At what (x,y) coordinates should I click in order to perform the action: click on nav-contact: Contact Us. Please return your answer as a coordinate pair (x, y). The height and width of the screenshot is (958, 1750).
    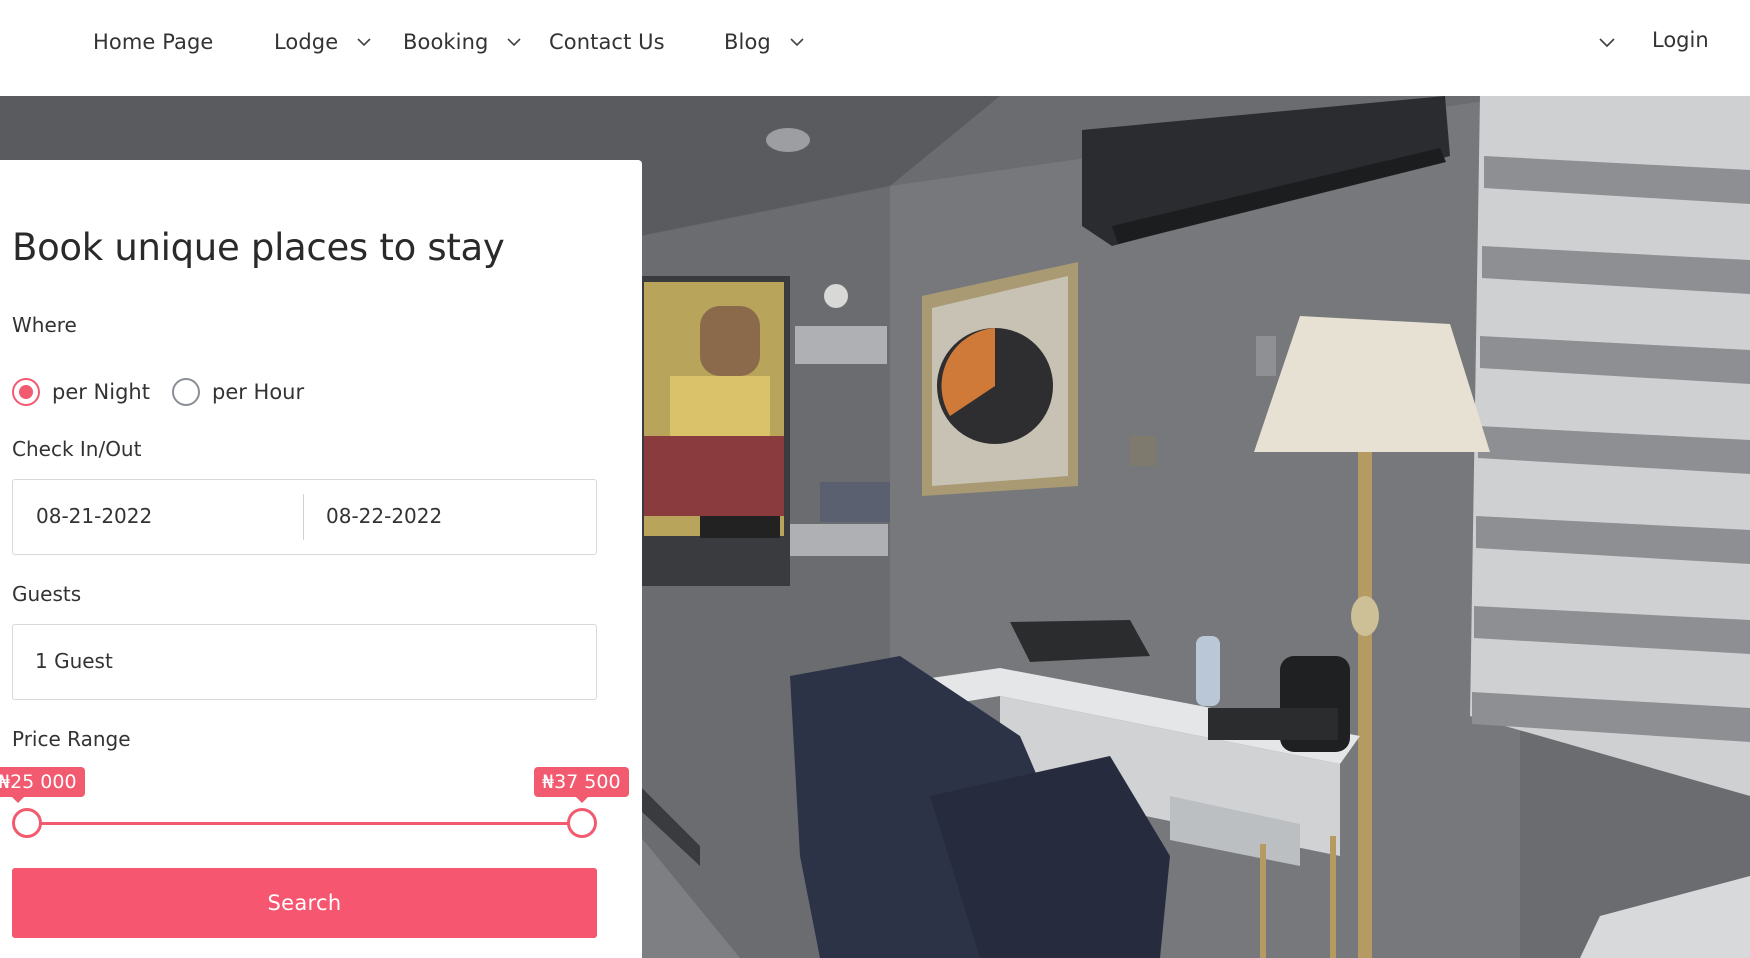
    Looking at the image, I should click on (607, 42).